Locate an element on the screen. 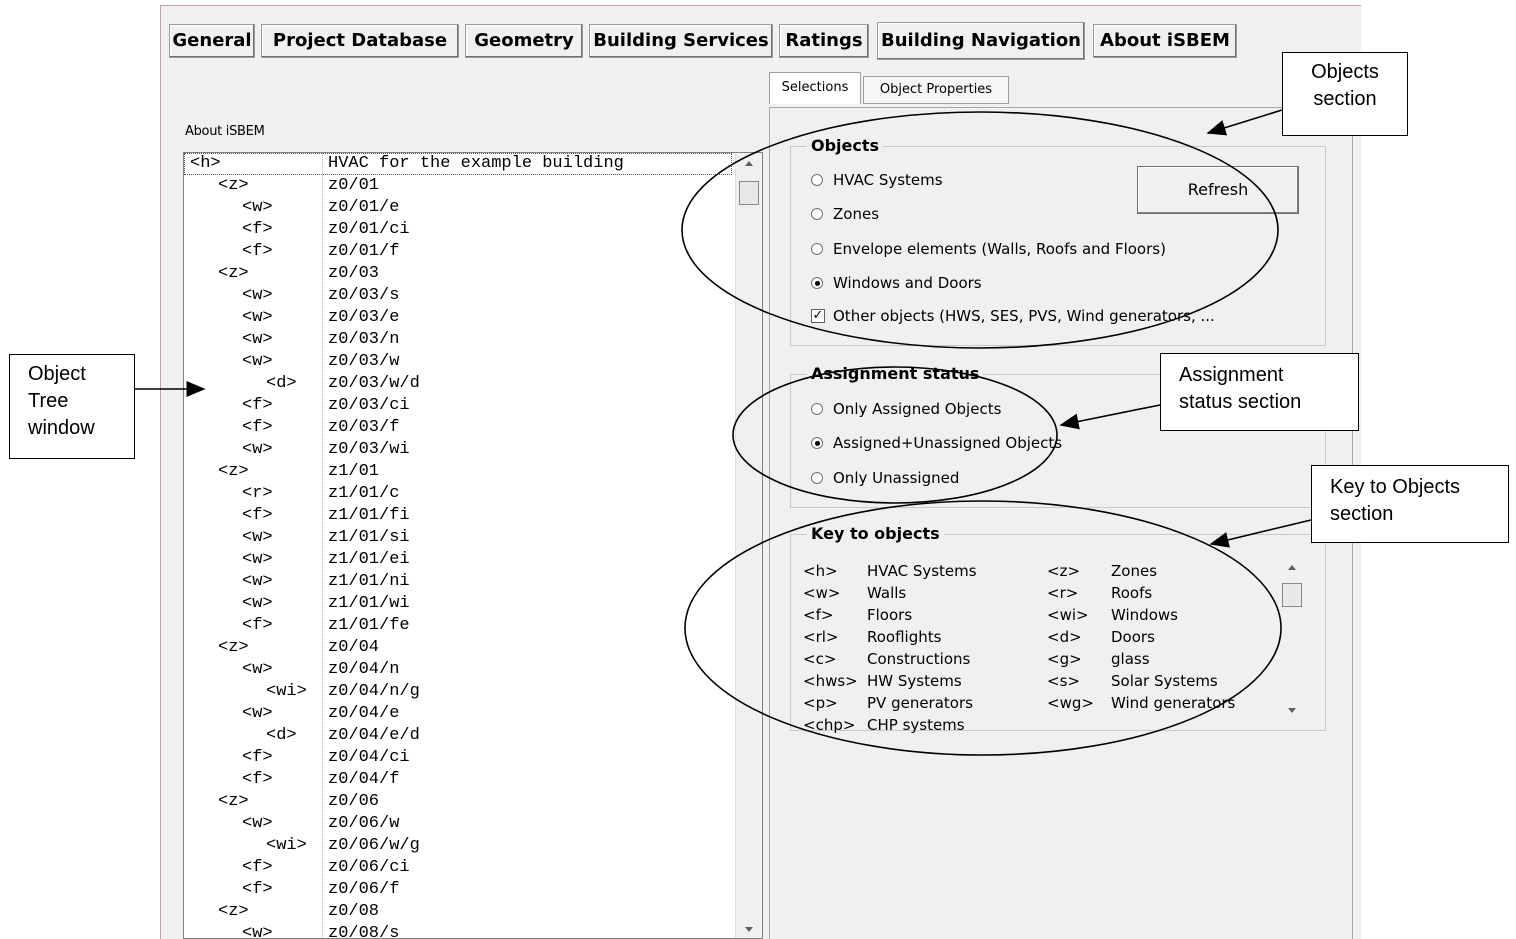  objects-ellipse is located at coordinates (980, 230).